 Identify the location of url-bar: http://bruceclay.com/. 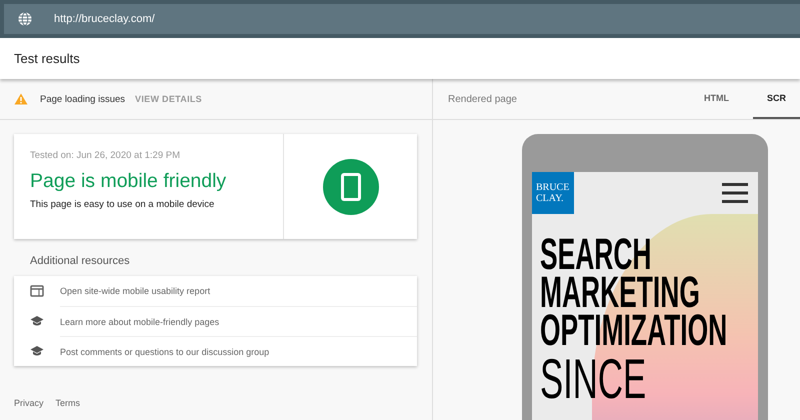
(402, 19).